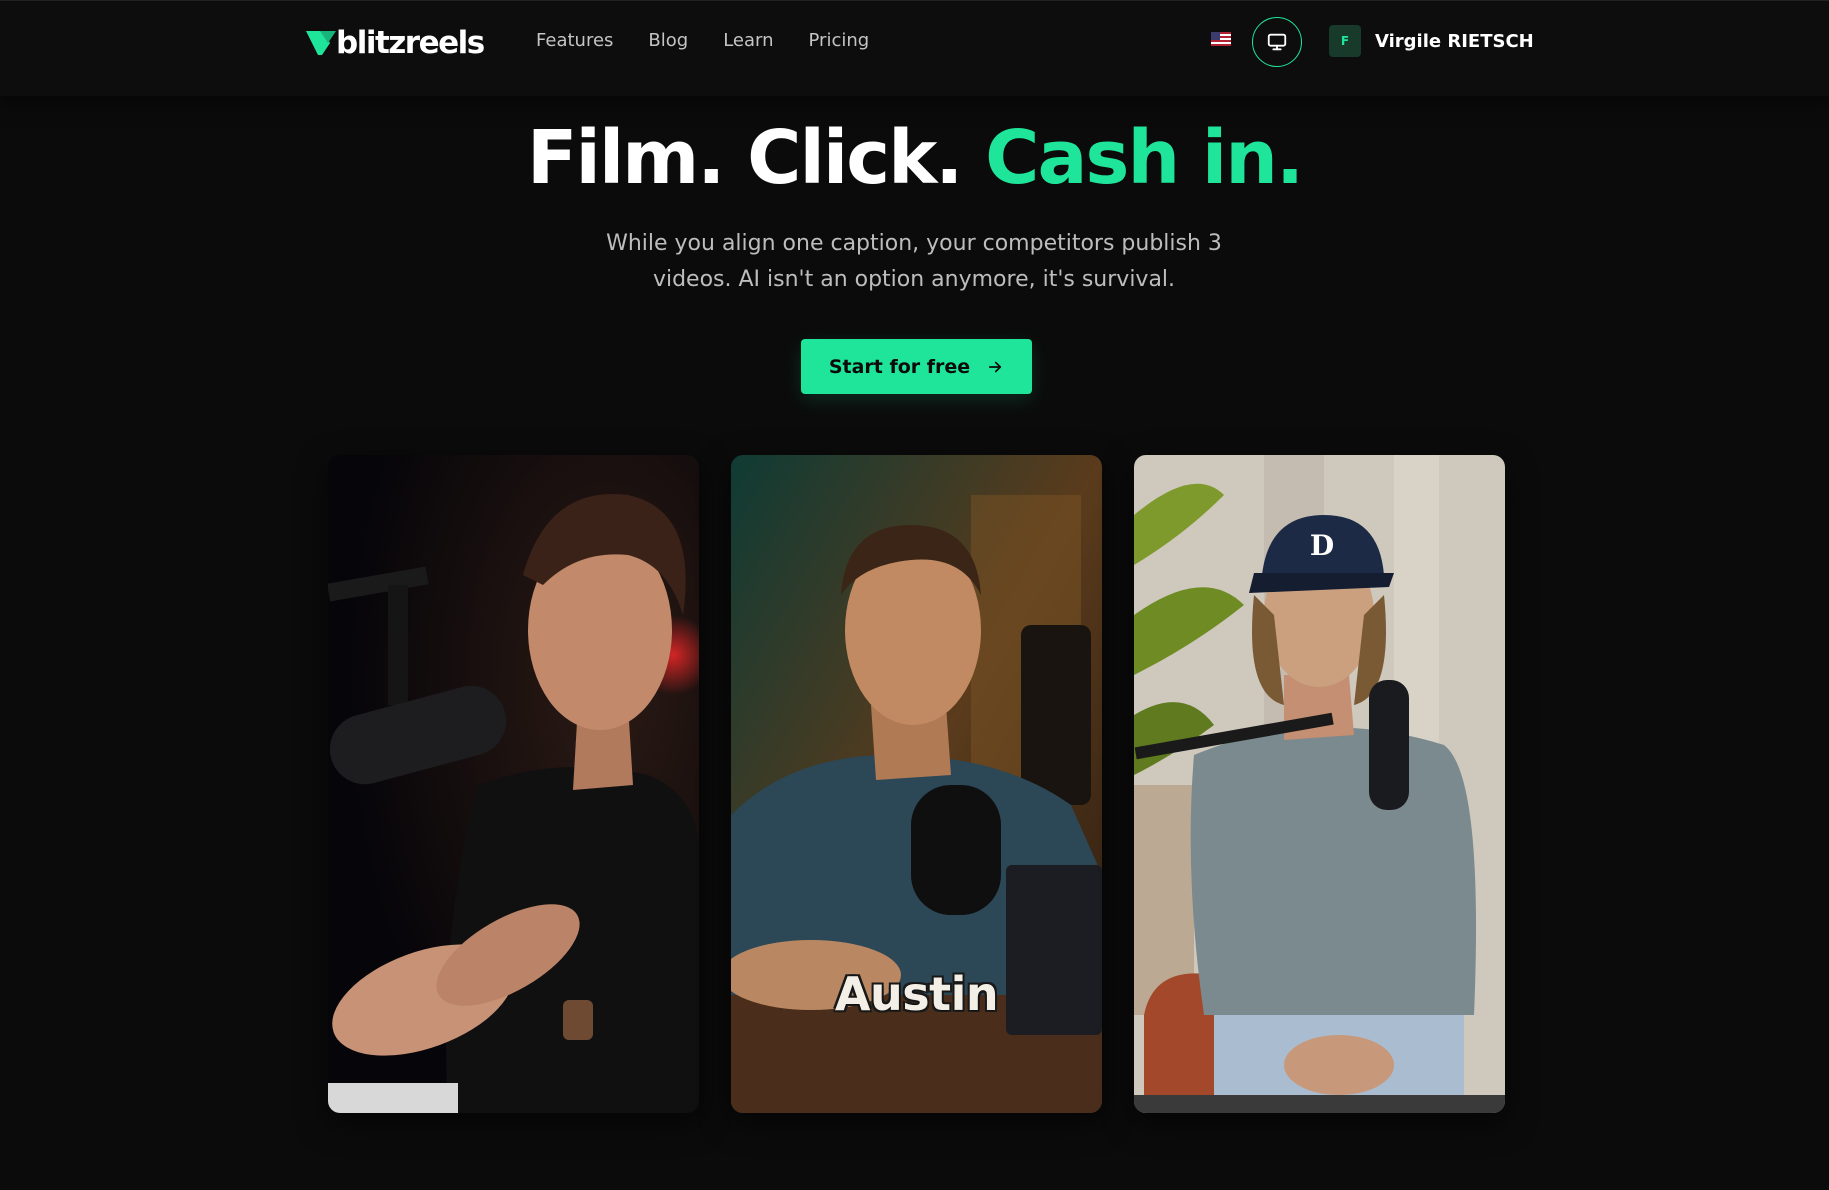 The width and height of the screenshot is (1829, 1190). I want to click on monitor-icon, so click(1277, 42).